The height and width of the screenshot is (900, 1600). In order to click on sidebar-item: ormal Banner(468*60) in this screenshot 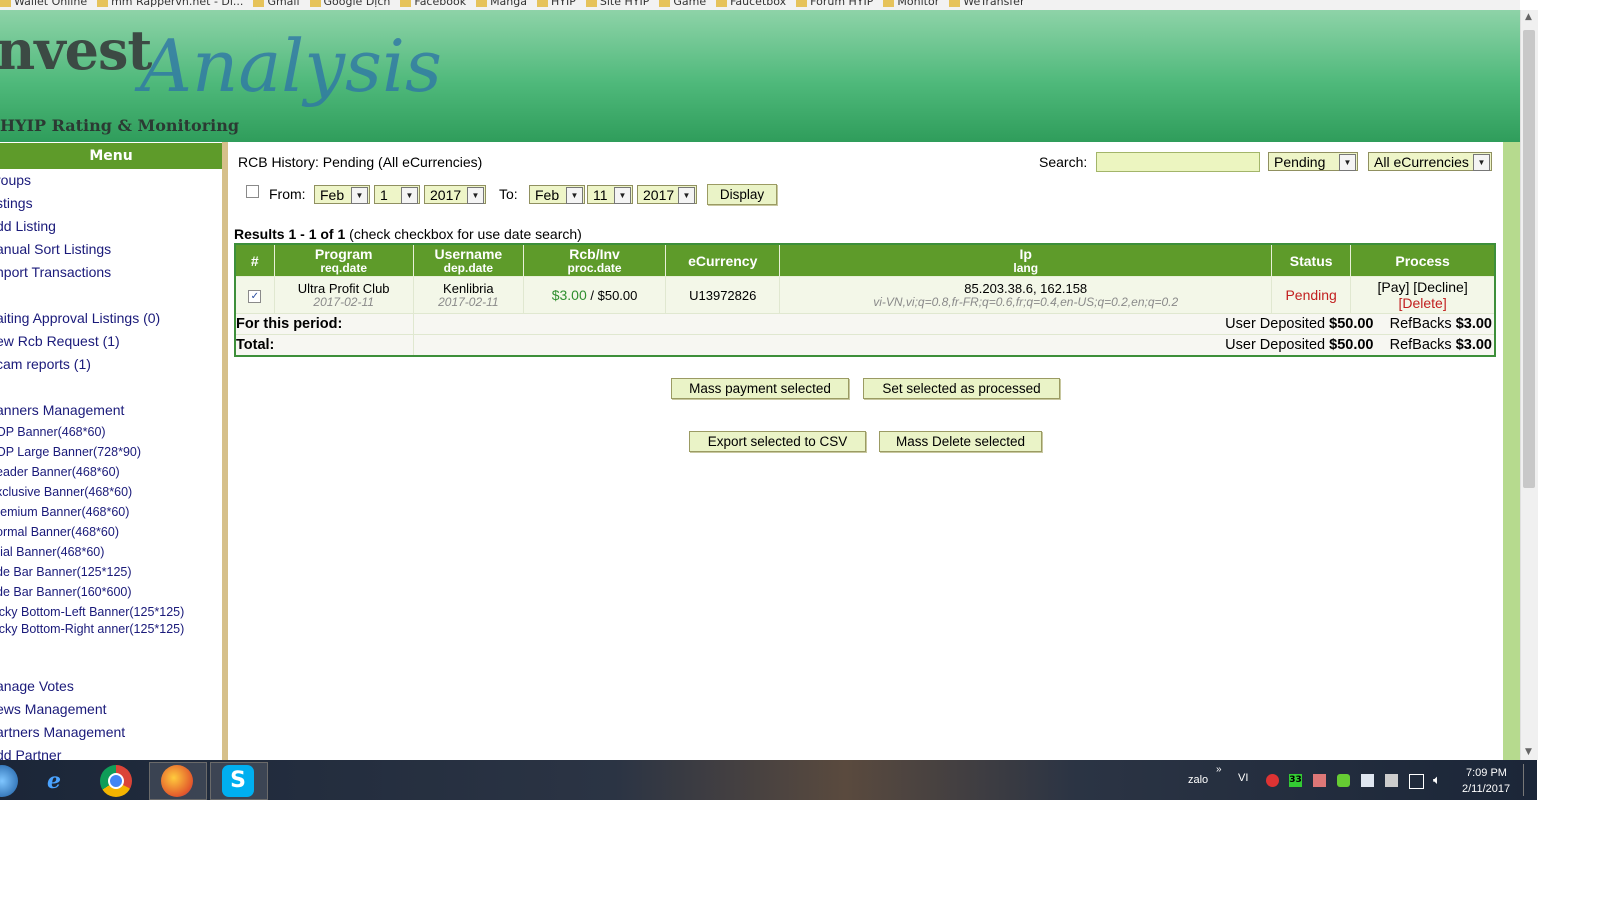, I will do `click(111, 532)`.